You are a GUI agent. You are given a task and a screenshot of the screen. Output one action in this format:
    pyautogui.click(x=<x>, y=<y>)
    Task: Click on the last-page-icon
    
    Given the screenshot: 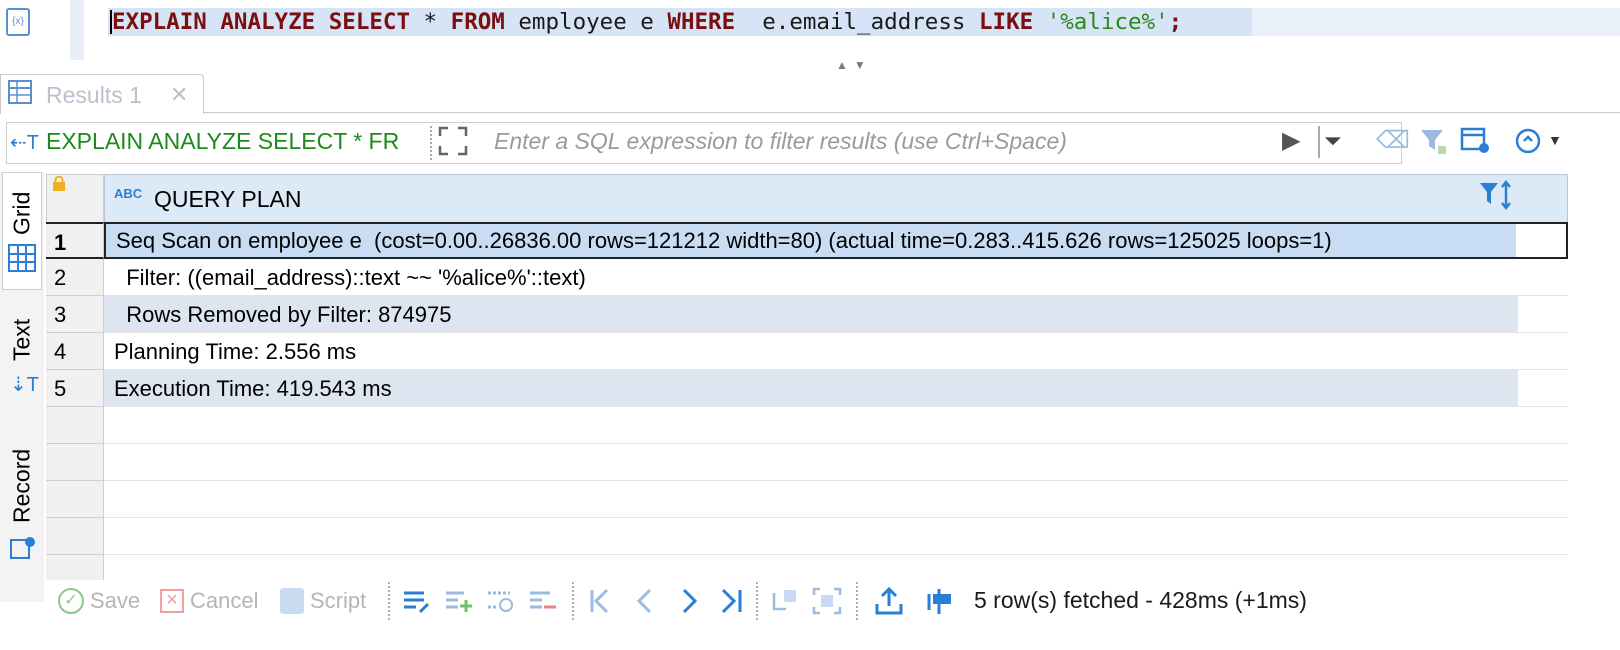 What is the action you would take?
    pyautogui.click(x=731, y=601)
    